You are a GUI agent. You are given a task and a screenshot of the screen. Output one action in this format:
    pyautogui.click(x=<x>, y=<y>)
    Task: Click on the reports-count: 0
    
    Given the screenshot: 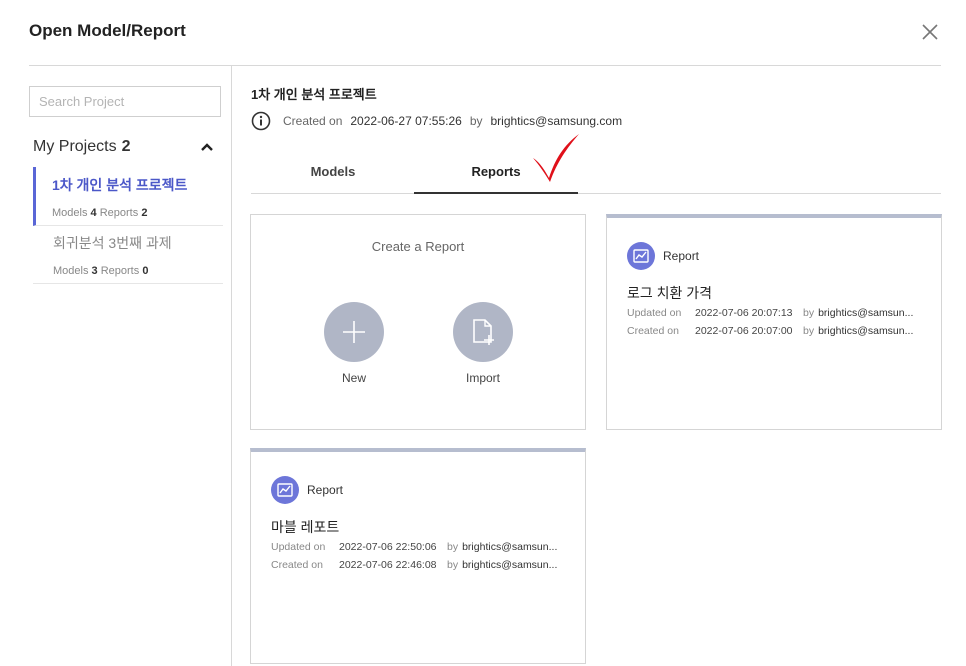 What is the action you would take?
    pyautogui.click(x=145, y=271)
    